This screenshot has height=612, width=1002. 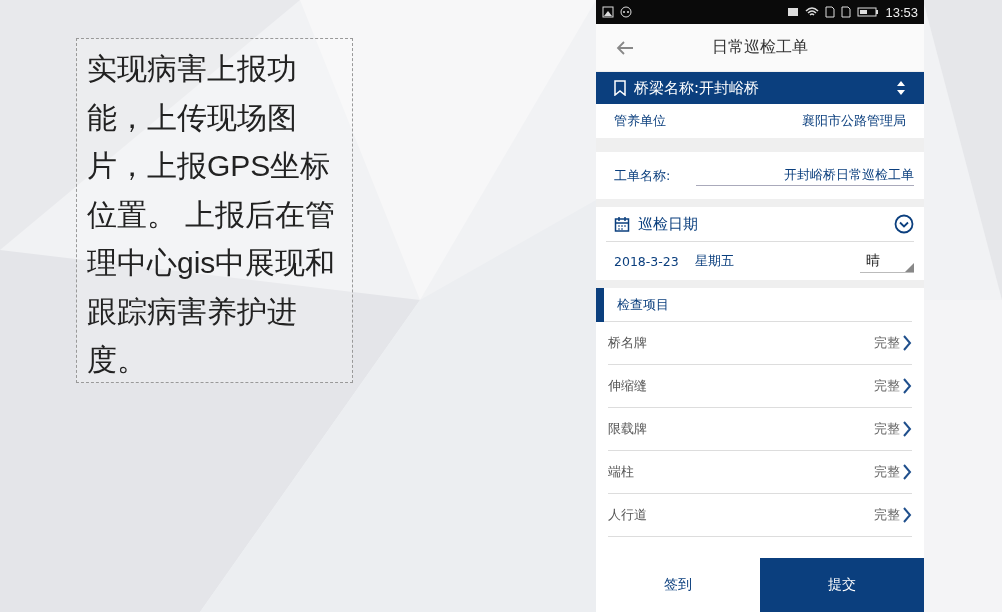 I want to click on item-name: 限载牌, so click(x=627, y=429).